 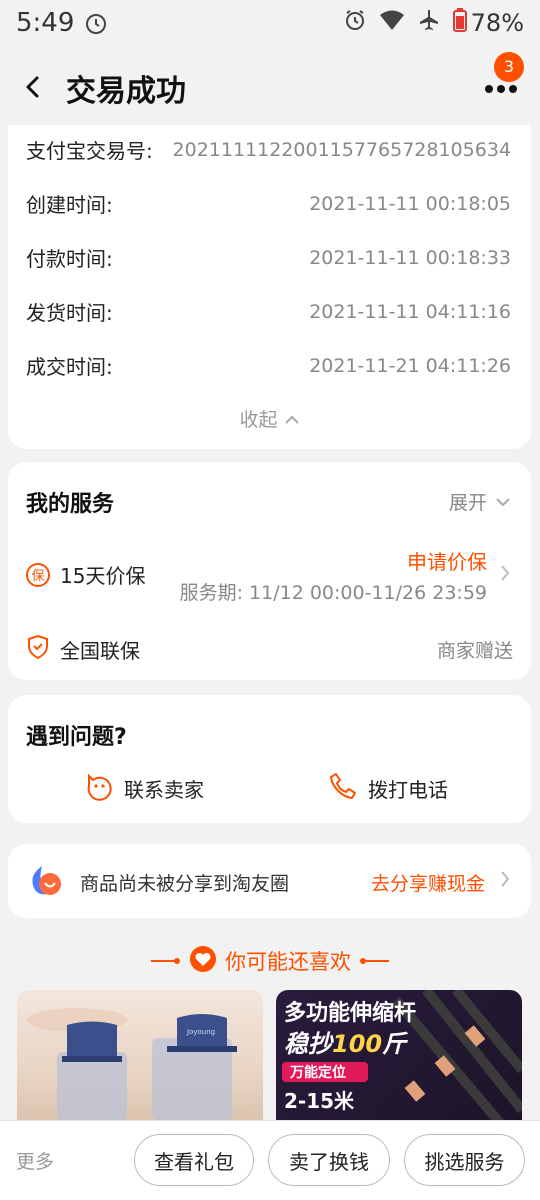 I want to click on promo-line-2: 稳抄100斤, so click(x=346, y=1044).